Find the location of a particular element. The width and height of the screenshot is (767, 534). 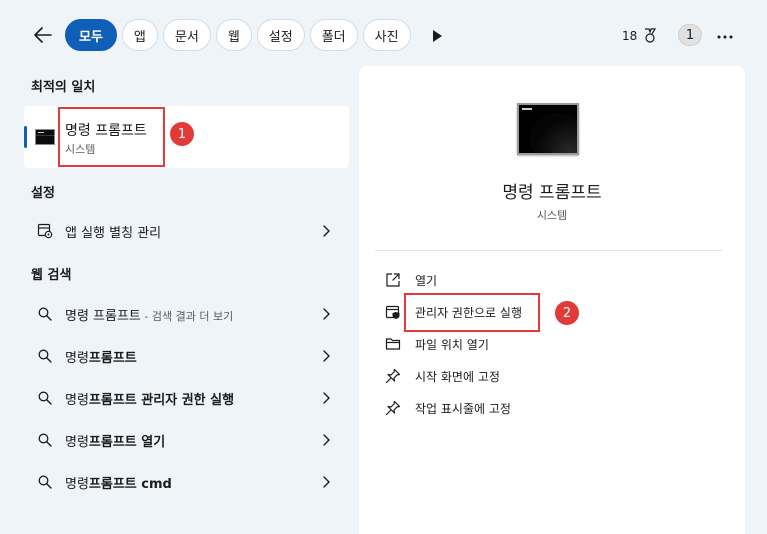

section-settings: 설정 is located at coordinates (43, 193).